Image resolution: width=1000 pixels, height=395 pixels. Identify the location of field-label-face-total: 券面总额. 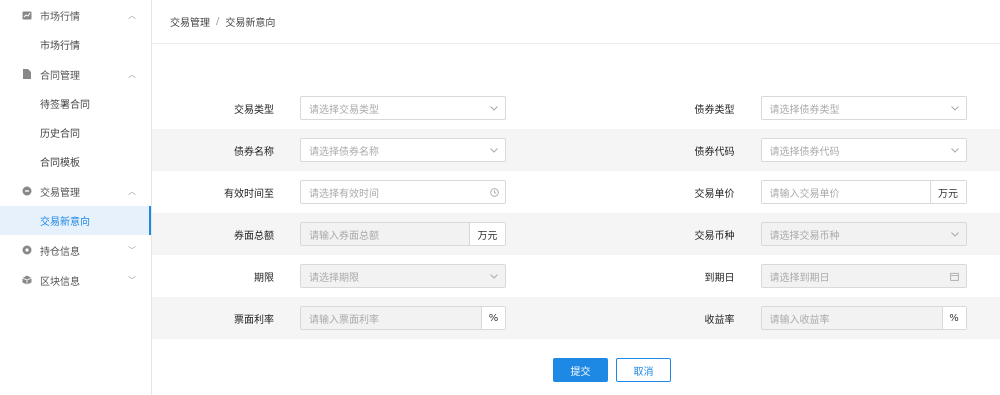
(254, 236).